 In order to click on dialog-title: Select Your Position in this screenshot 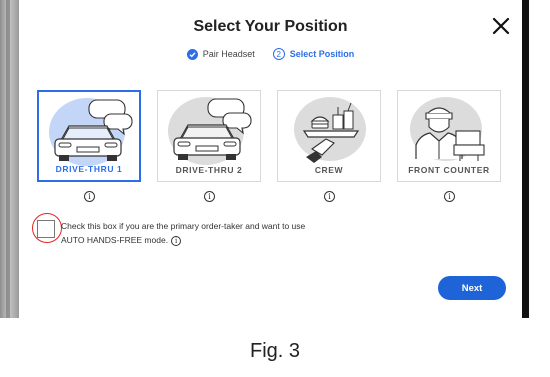, I will do `click(270, 26)`.